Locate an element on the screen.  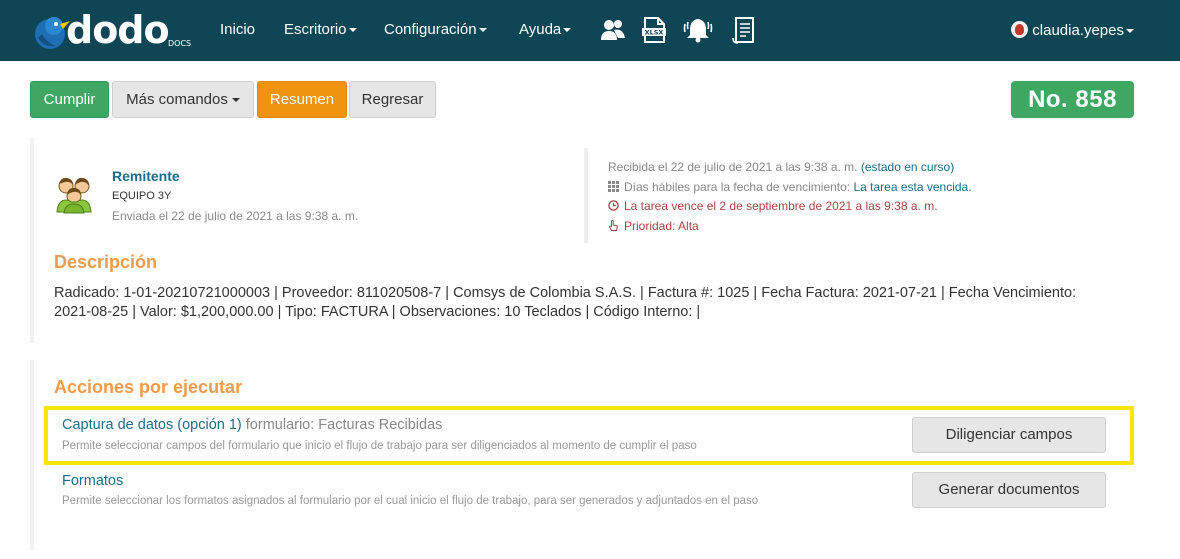
generar-documentos-button: Generar documentos is located at coordinates (1009, 490).